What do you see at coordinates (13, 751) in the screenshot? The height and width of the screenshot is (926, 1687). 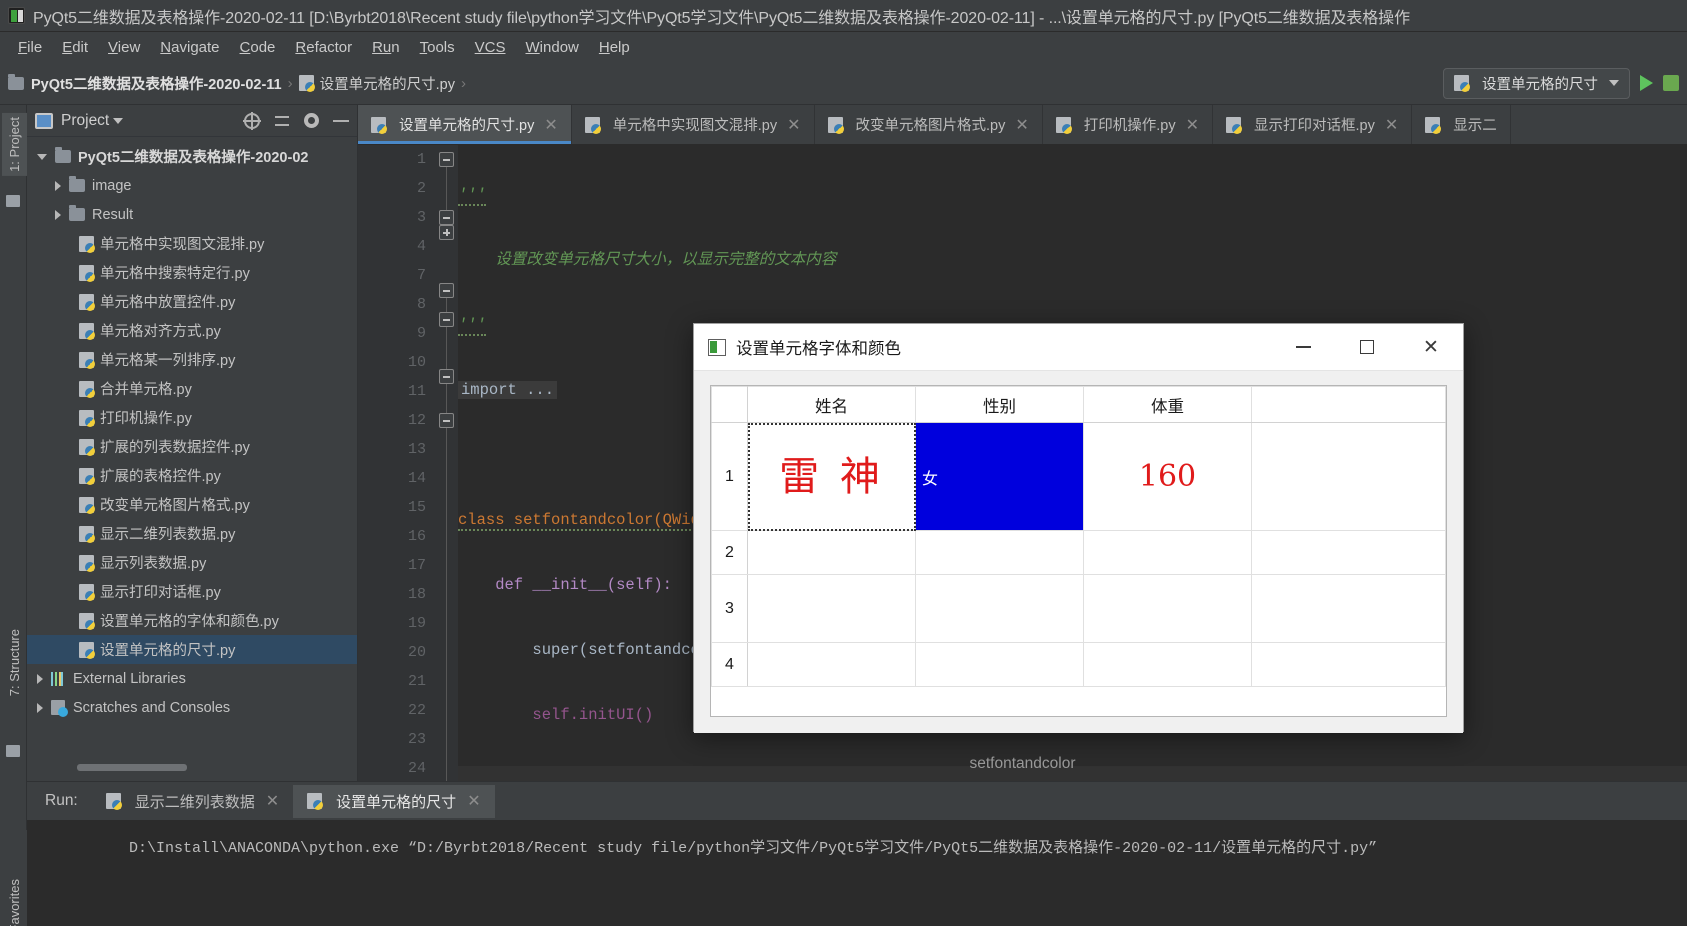 I see `structure-strip-icon` at bounding box center [13, 751].